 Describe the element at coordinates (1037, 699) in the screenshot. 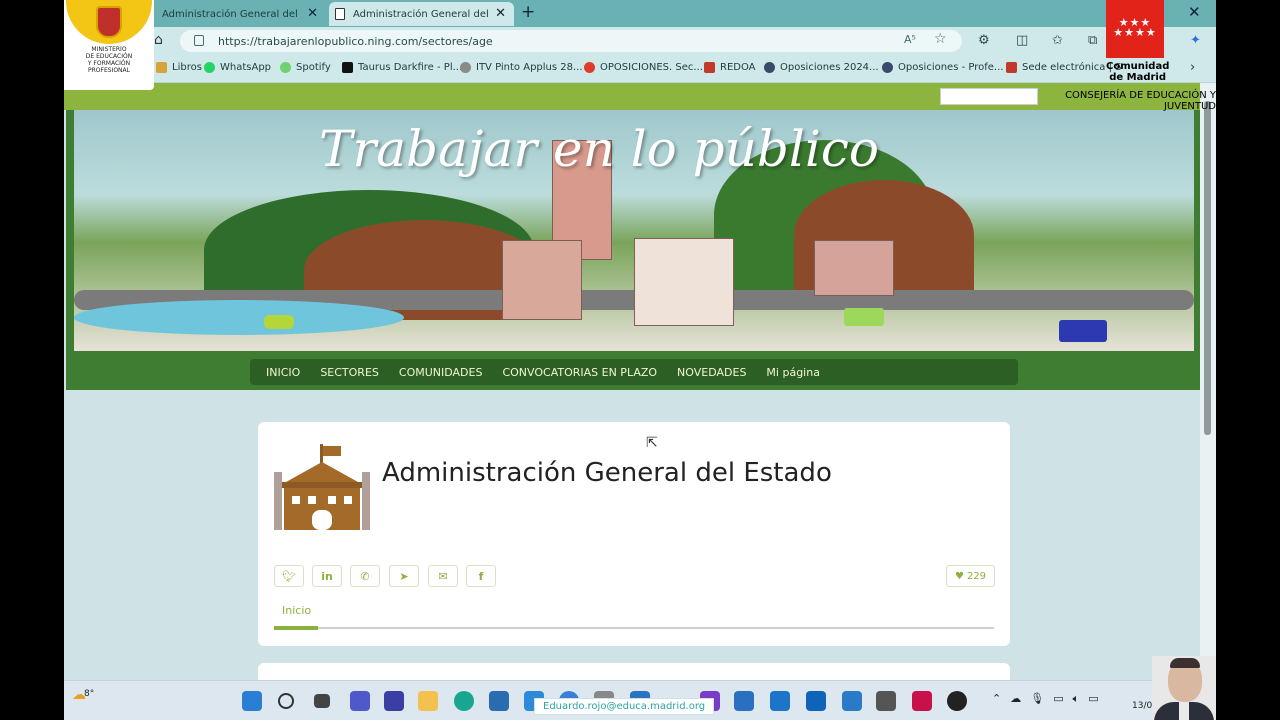

I see `microphone-icon: 🎙︎` at that location.